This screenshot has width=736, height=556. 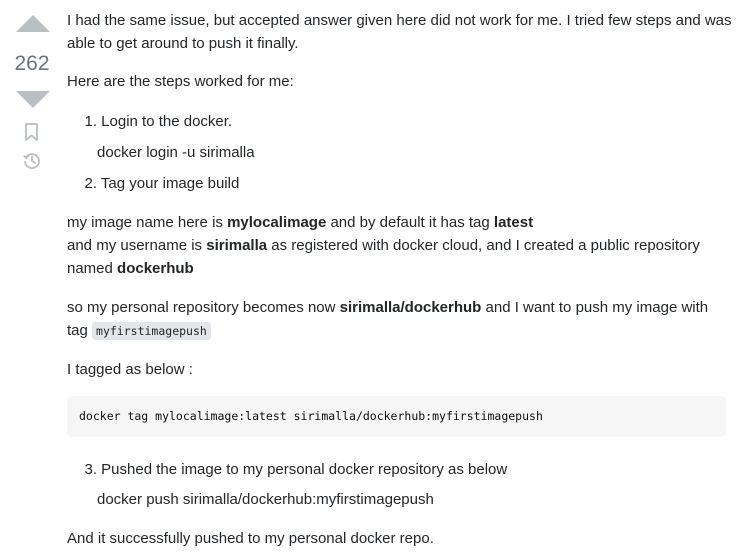 I want to click on inline-code: myfirstimagepush, so click(x=151, y=331).